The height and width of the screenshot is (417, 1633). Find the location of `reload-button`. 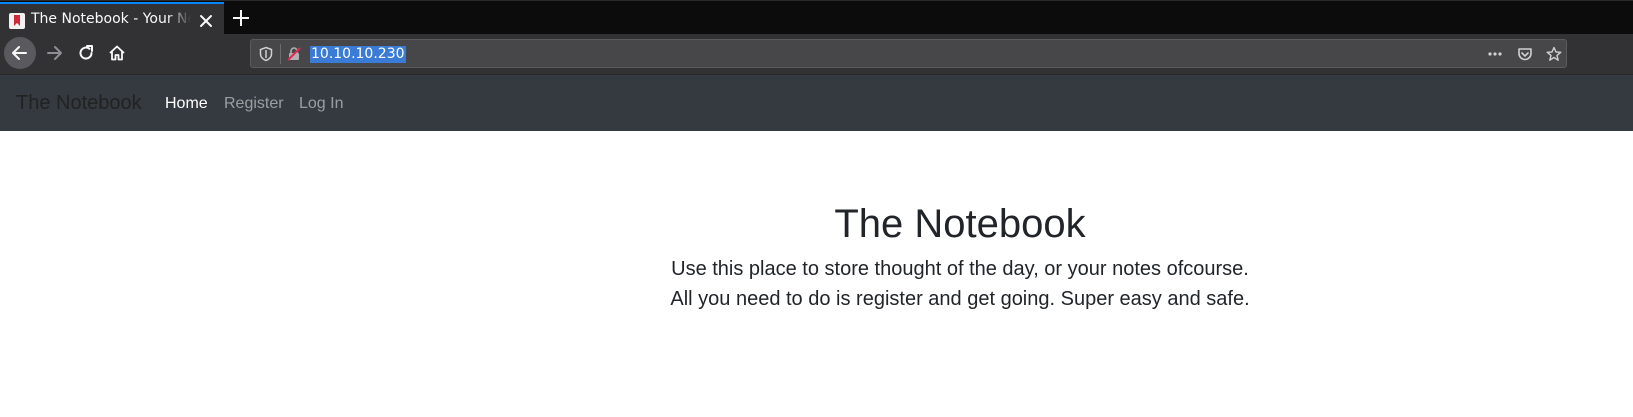

reload-button is located at coordinates (86, 53).